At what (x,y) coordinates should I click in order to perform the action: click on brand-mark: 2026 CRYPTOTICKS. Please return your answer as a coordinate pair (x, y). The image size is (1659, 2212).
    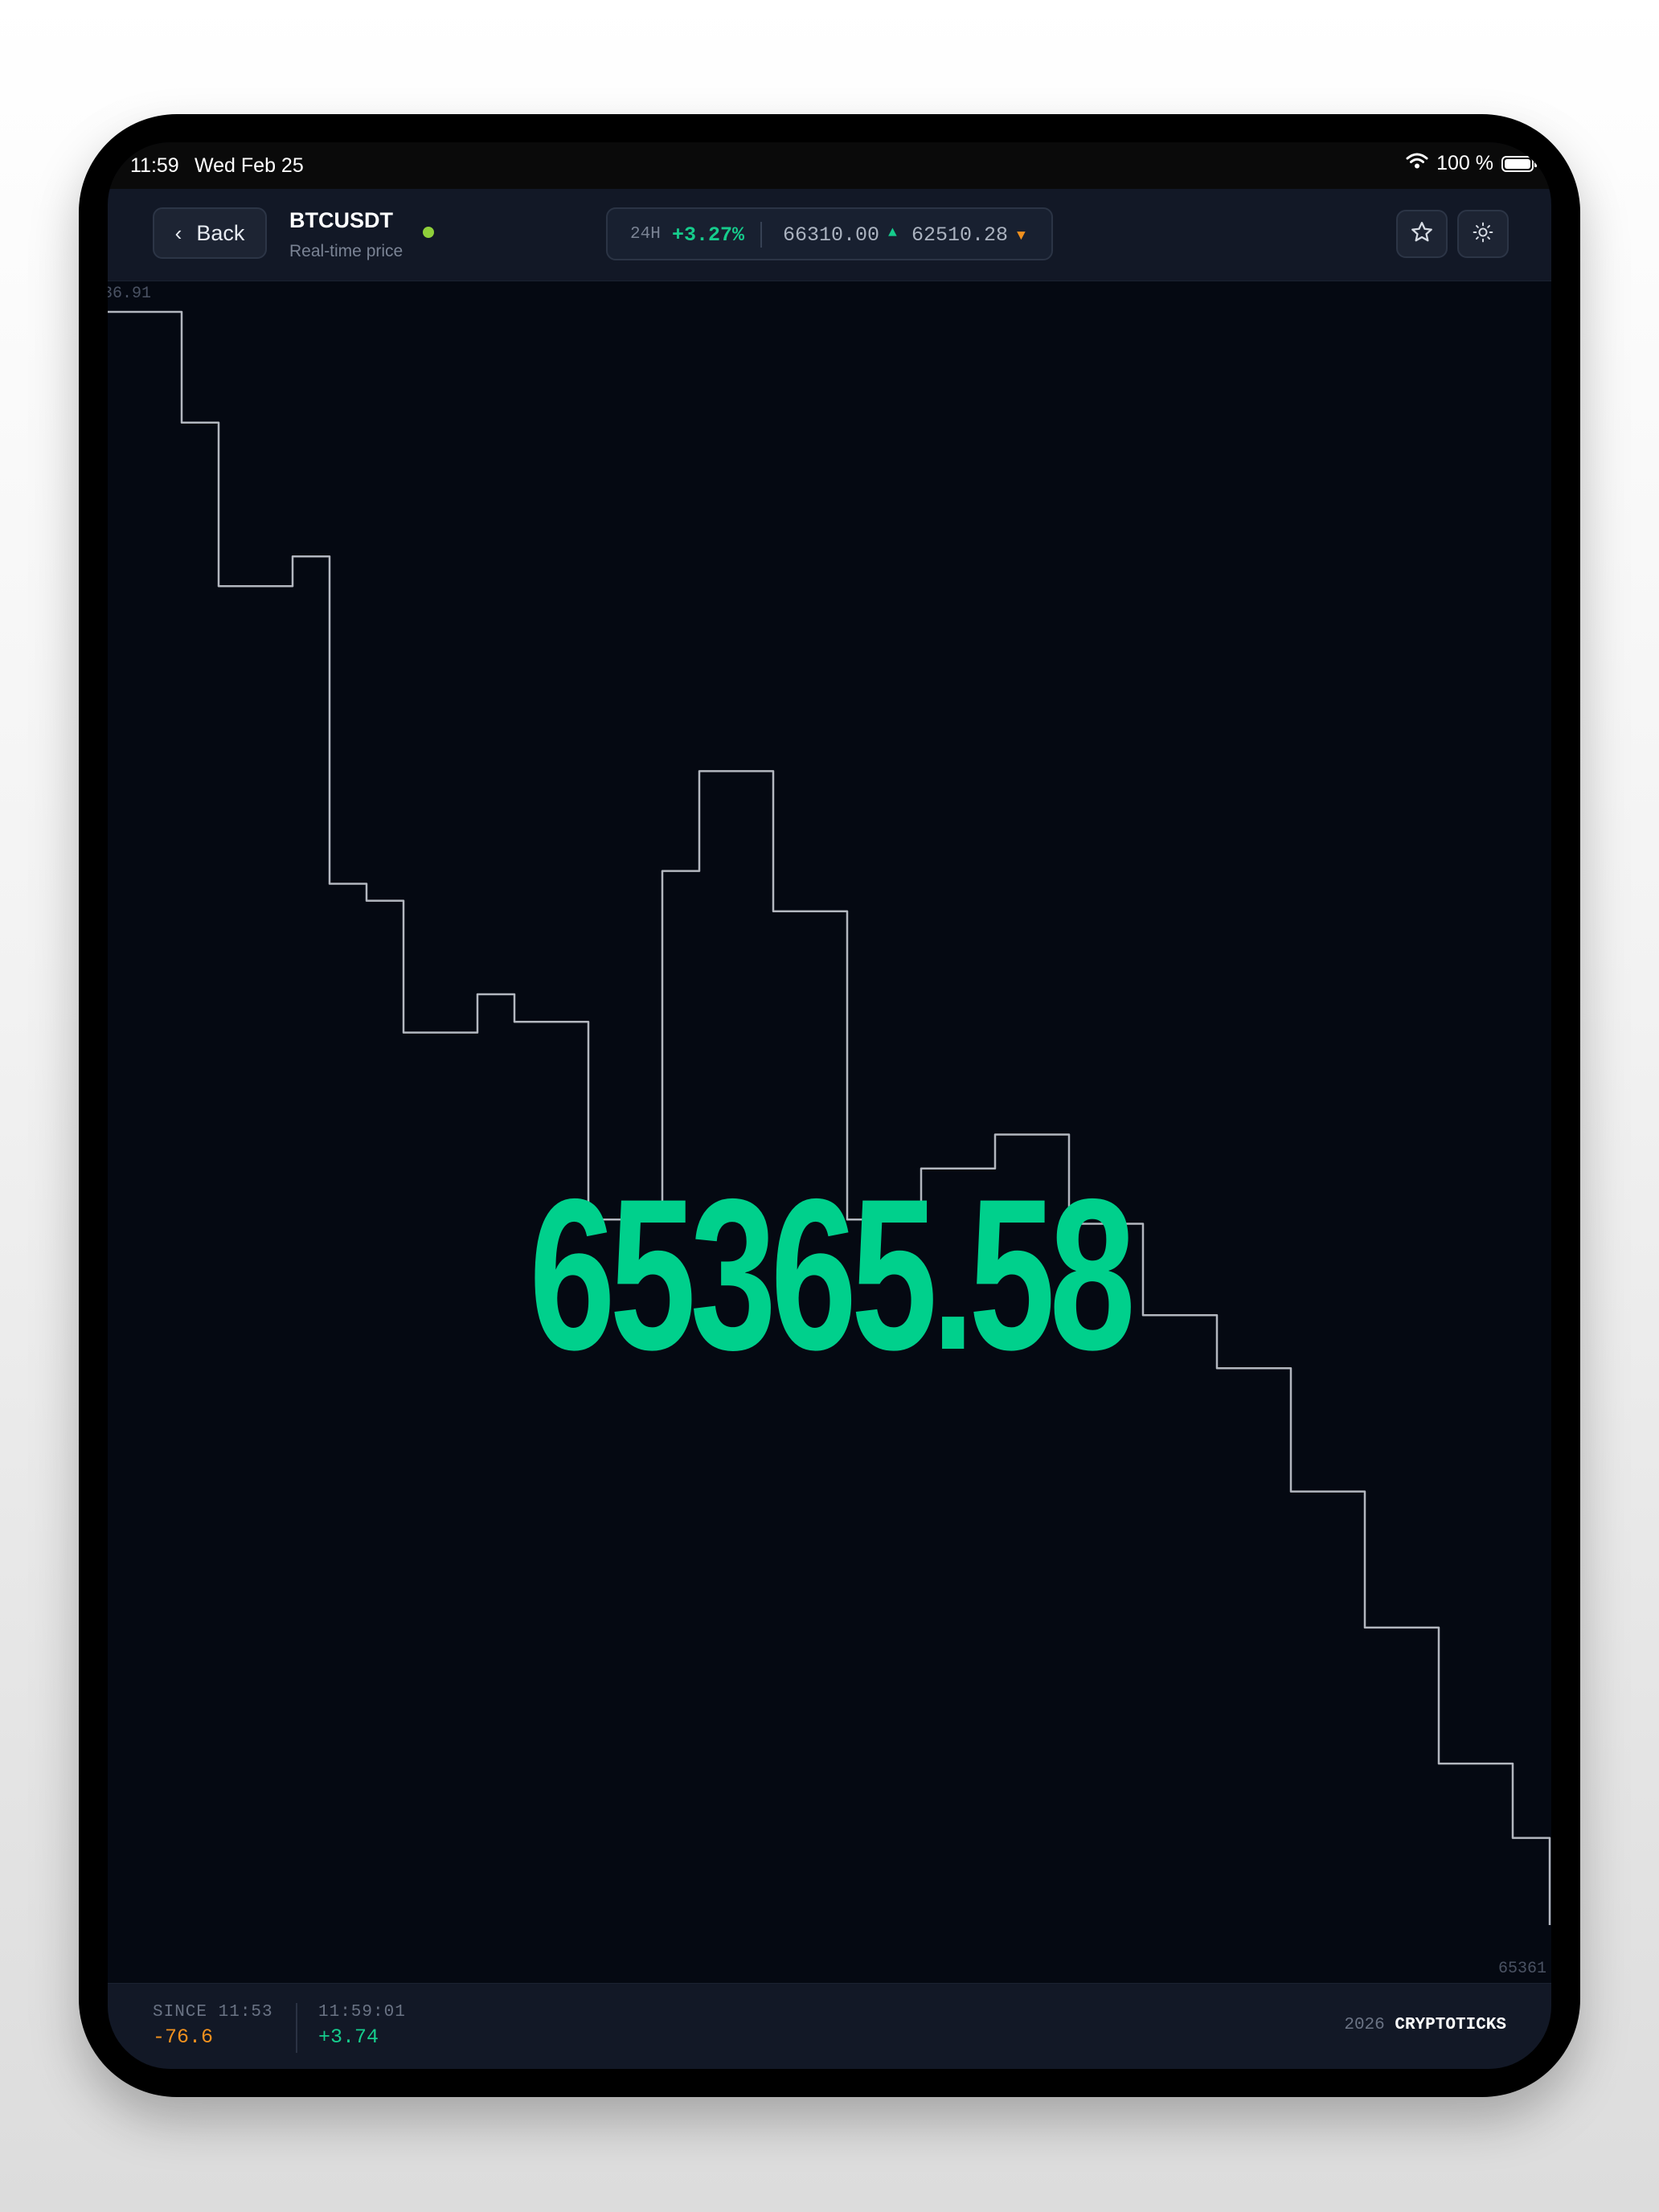
    Looking at the image, I should click on (1425, 2025).